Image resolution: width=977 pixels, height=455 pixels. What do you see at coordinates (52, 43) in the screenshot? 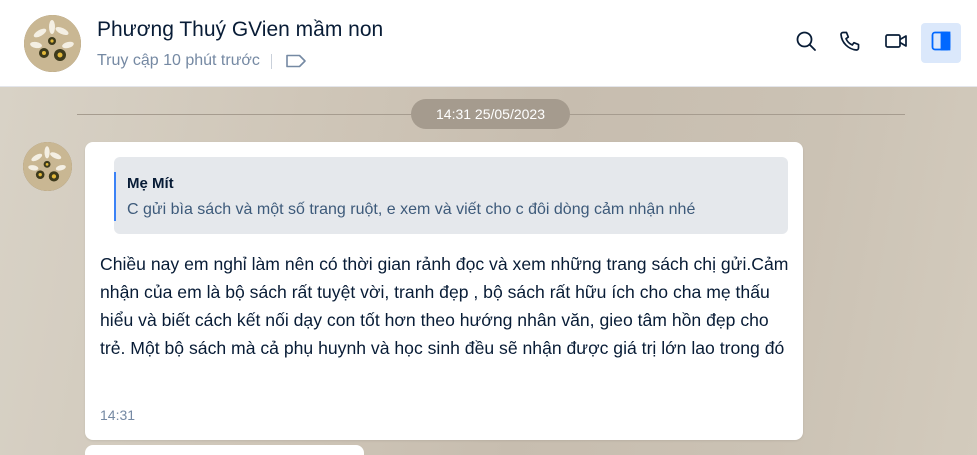
I see `contact-avatar` at bounding box center [52, 43].